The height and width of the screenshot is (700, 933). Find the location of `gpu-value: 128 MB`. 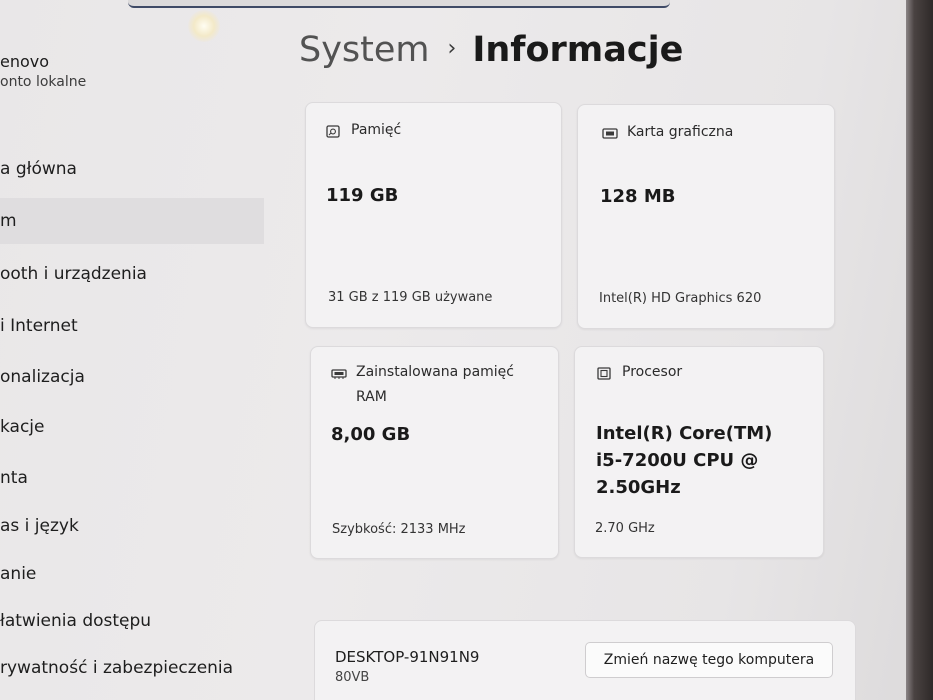

gpu-value: 128 MB is located at coordinates (638, 196).